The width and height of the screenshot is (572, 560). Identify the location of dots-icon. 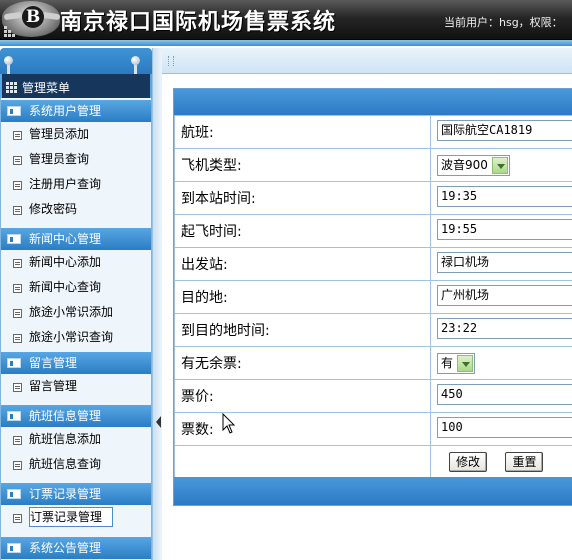
(10, 31).